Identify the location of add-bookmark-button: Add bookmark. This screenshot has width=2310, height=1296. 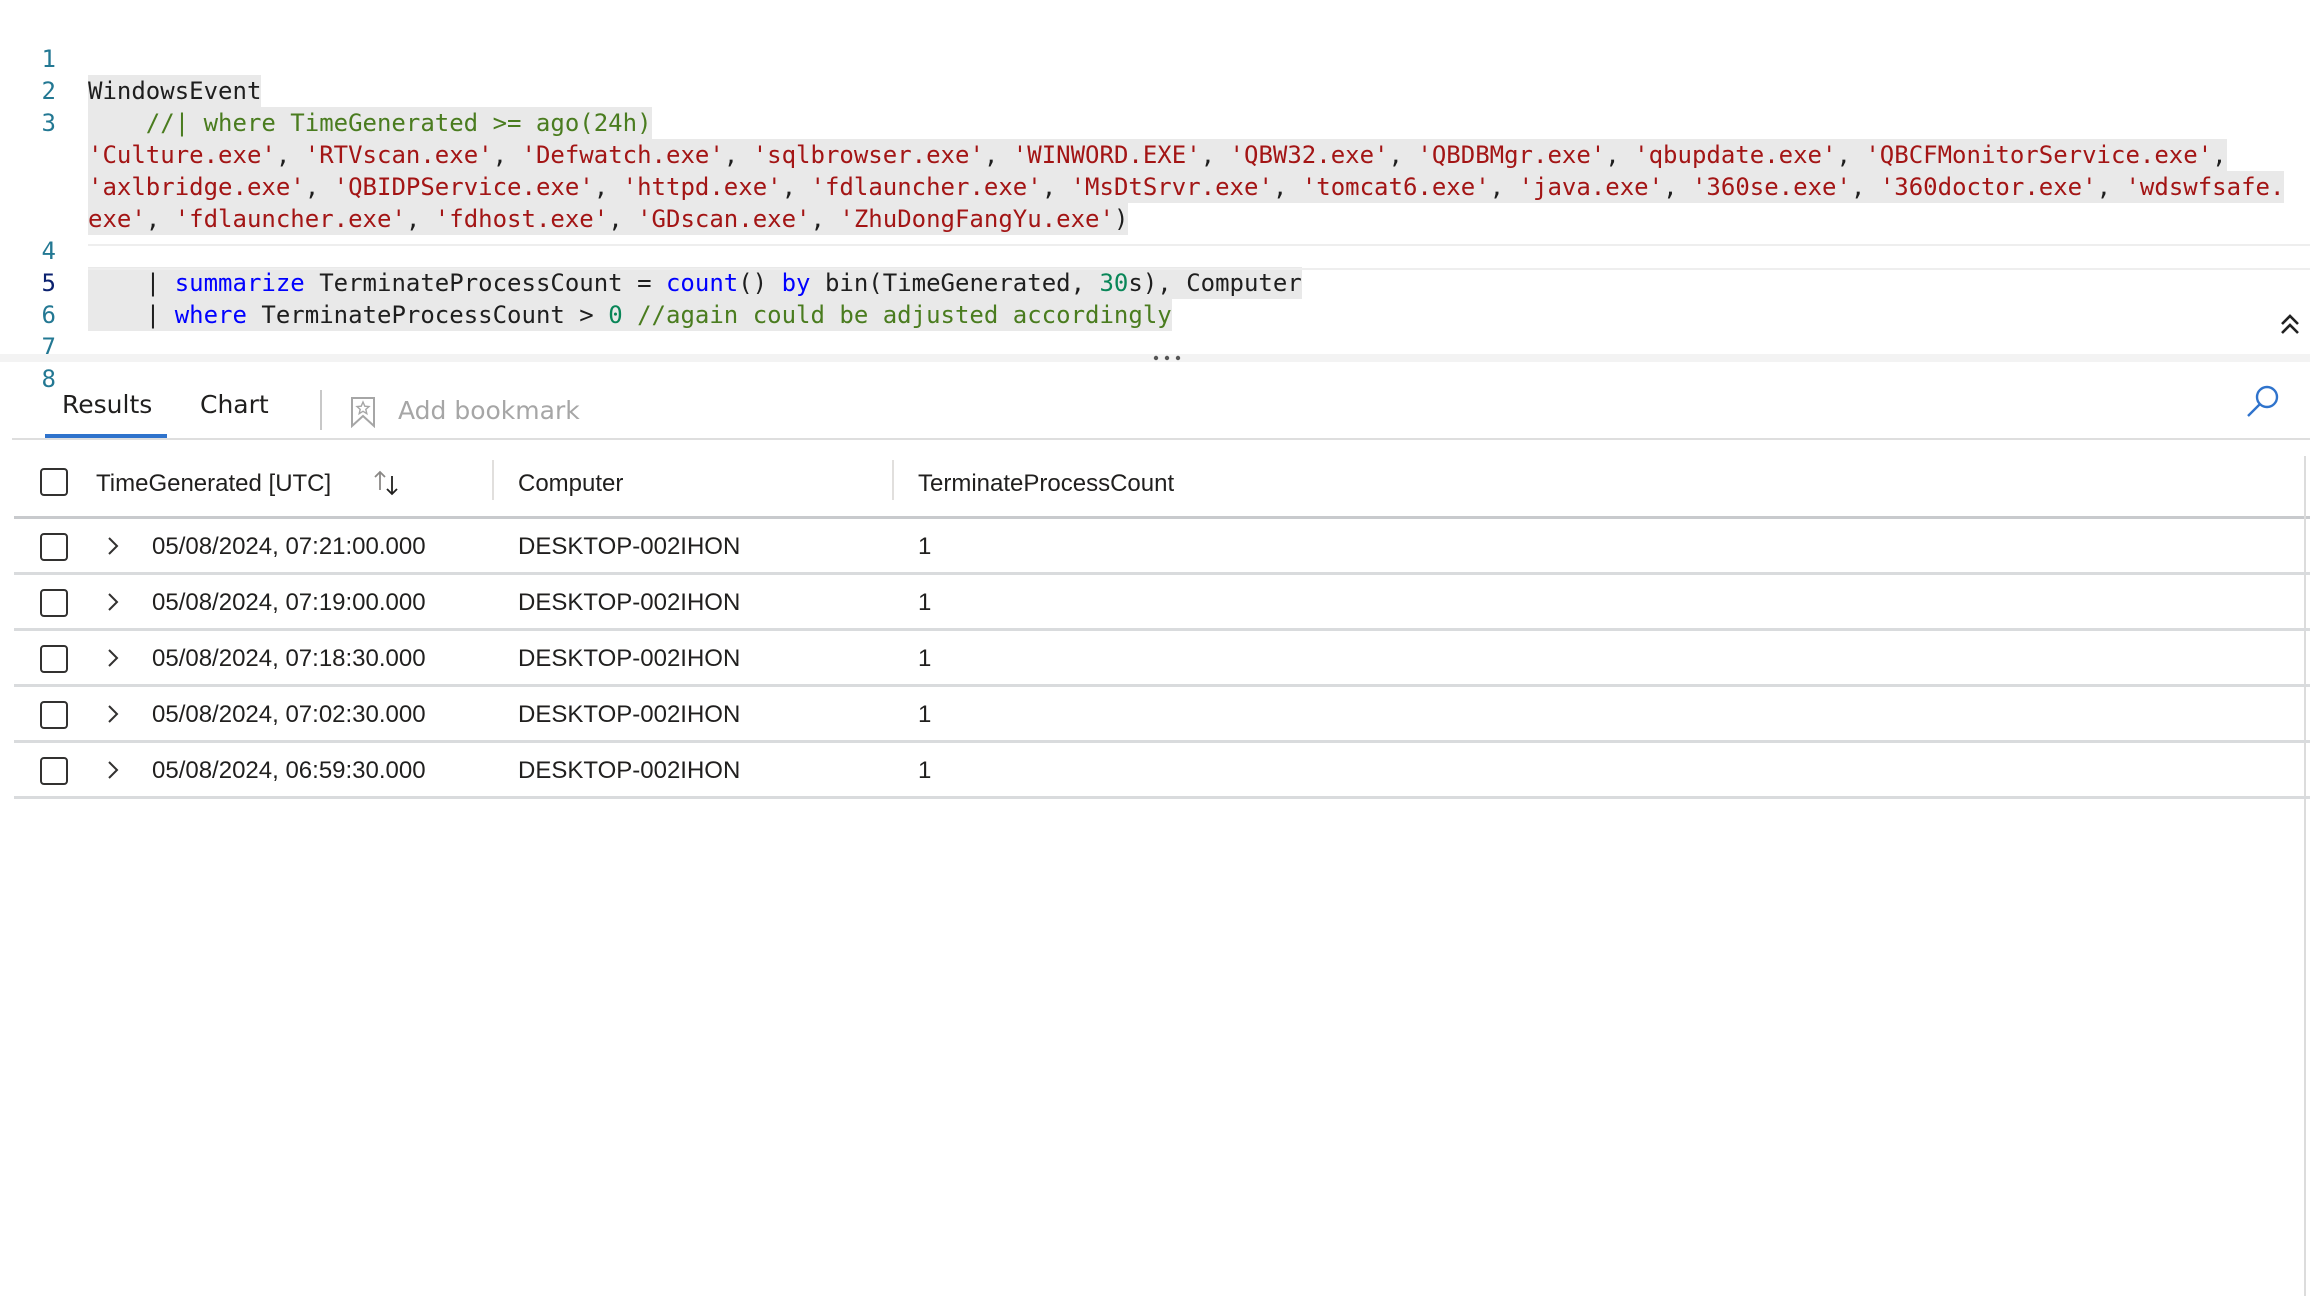
(489, 410).